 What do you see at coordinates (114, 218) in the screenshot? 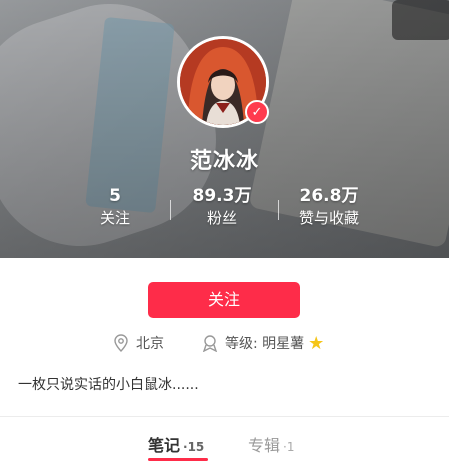
I see `stat-label: 关注` at bounding box center [114, 218].